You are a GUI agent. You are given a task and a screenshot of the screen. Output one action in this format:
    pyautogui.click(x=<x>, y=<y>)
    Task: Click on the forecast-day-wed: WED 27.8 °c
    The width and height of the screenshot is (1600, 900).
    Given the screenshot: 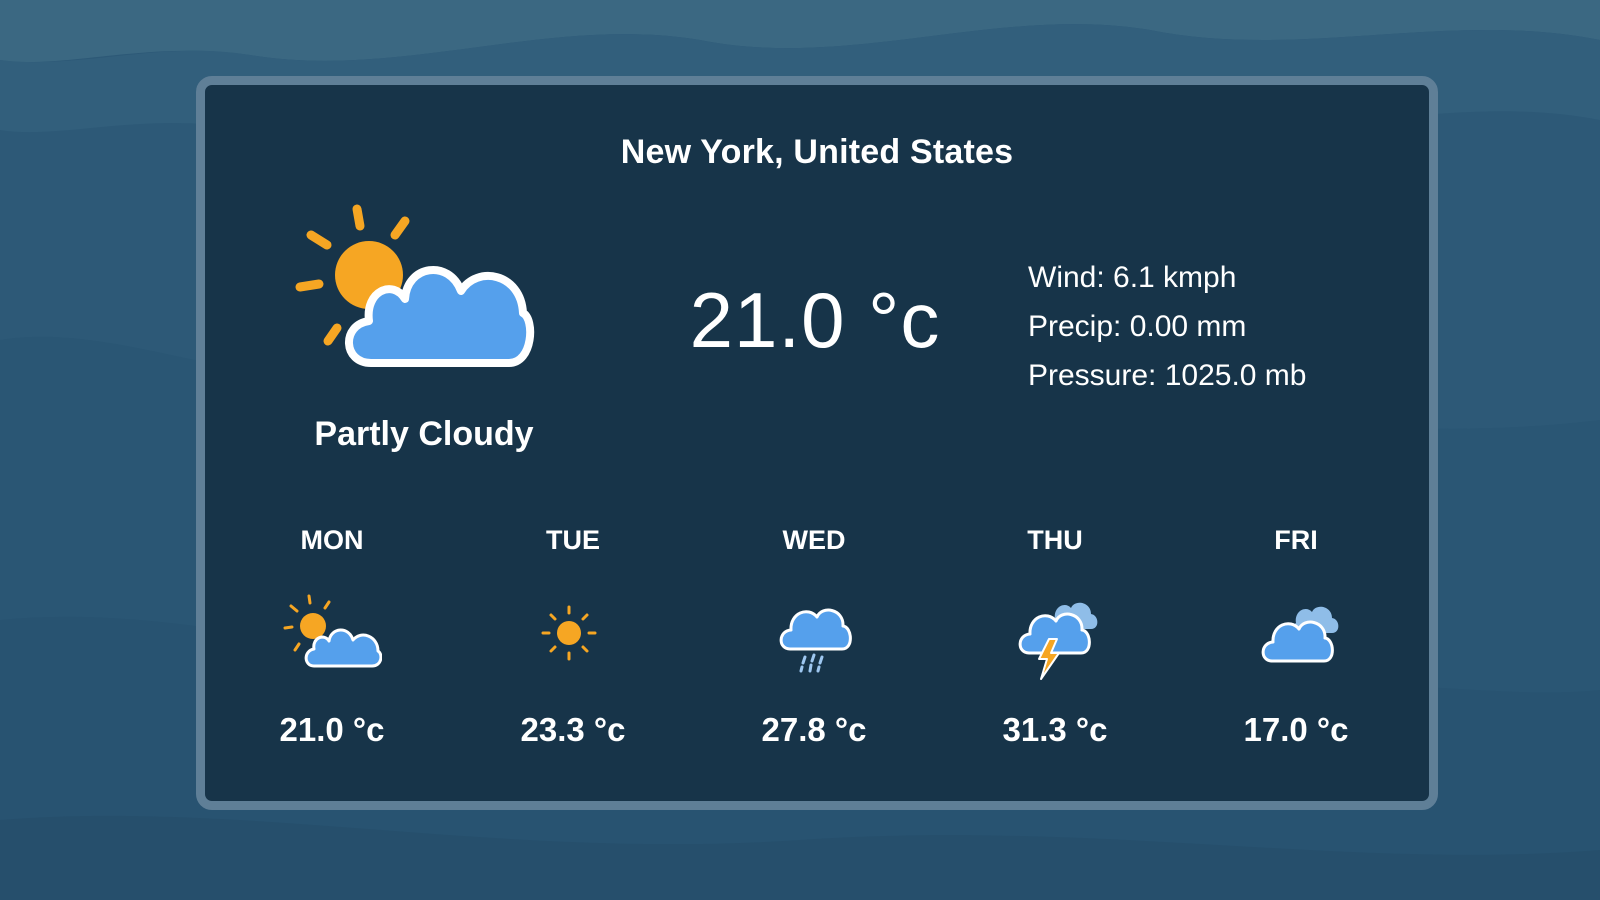 What is the action you would take?
    pyautogui.click(x=814, y=650)
    